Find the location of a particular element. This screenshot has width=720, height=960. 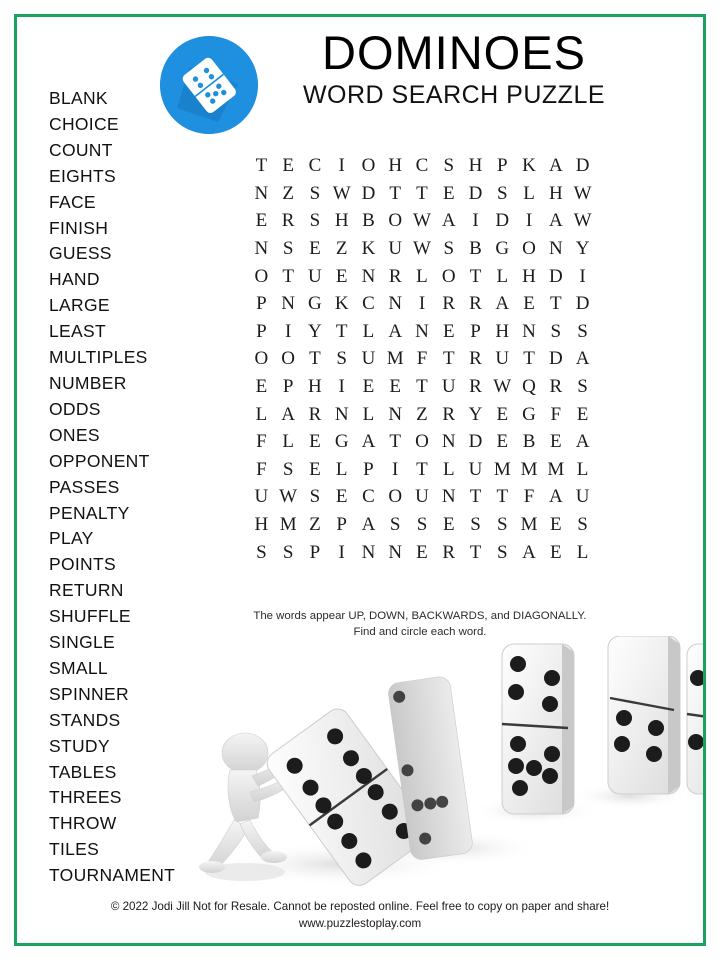

word-list-item: CHOICE is located at coordinates (139, 125).